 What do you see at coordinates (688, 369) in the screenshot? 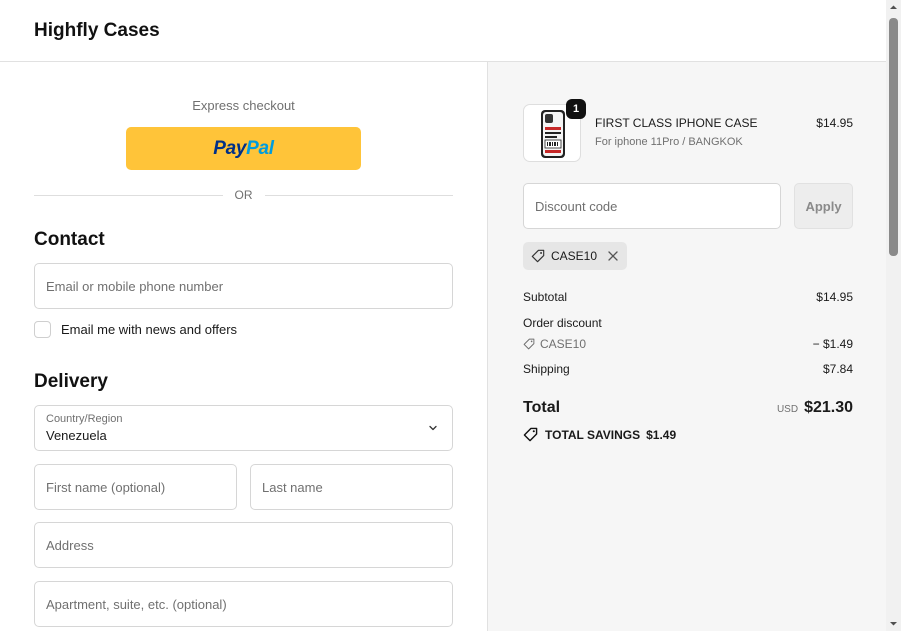
I see `shipping-row: Shipping $7.84` at bounding box center [688, 369].